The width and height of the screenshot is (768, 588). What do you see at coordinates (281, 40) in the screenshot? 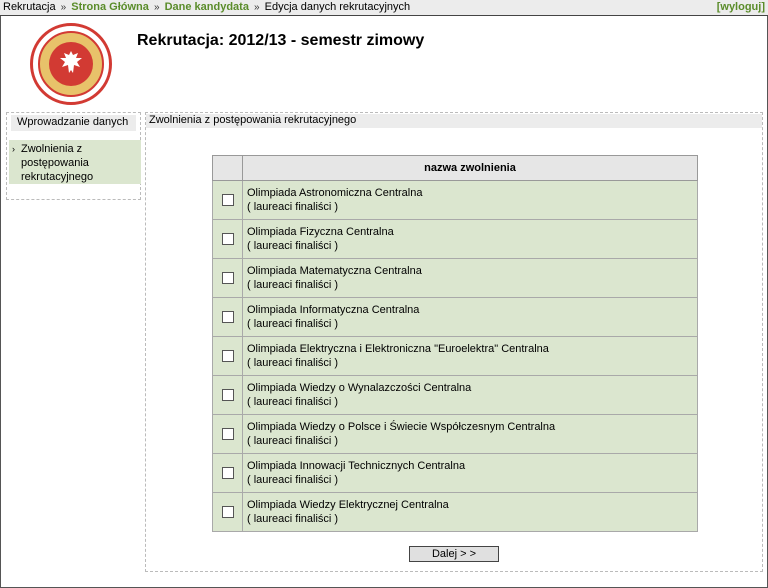
I see `page-title: Rekrutacja: 2012/13 - semestr zimowy` at bounding box center [281, 40].